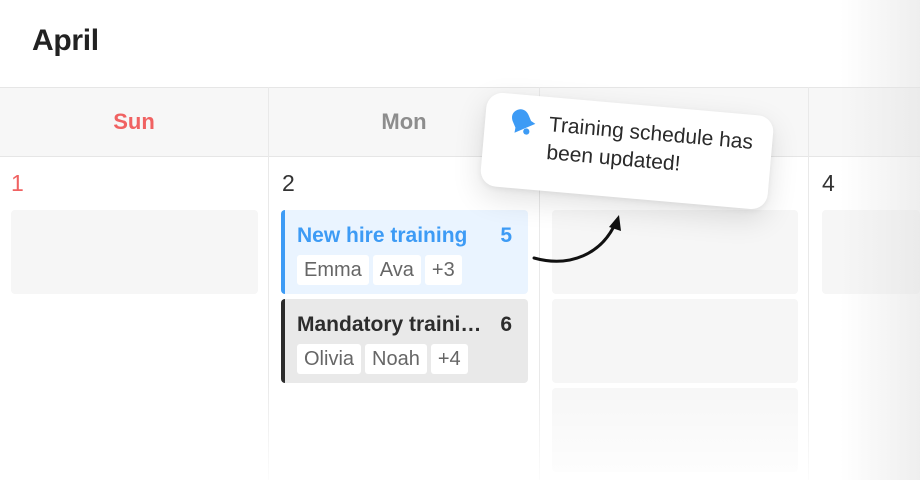  Describe the element at coordinates (576, 239) in the screenshot. I see `curved-arrow-icon` at that location.